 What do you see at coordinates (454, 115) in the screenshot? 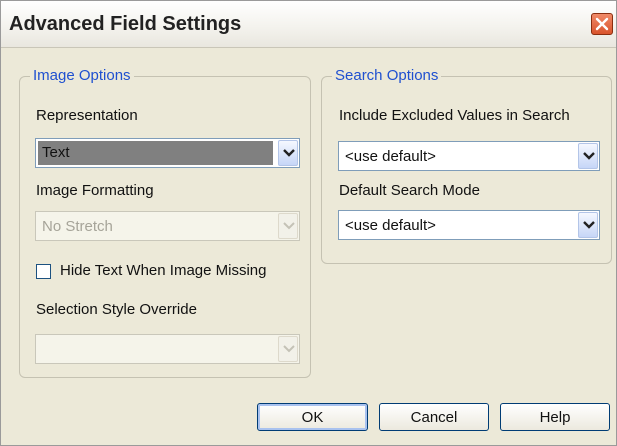
I see `include-excluded-label: Include Excluded Values in Search` at bounding box center [454, 115].